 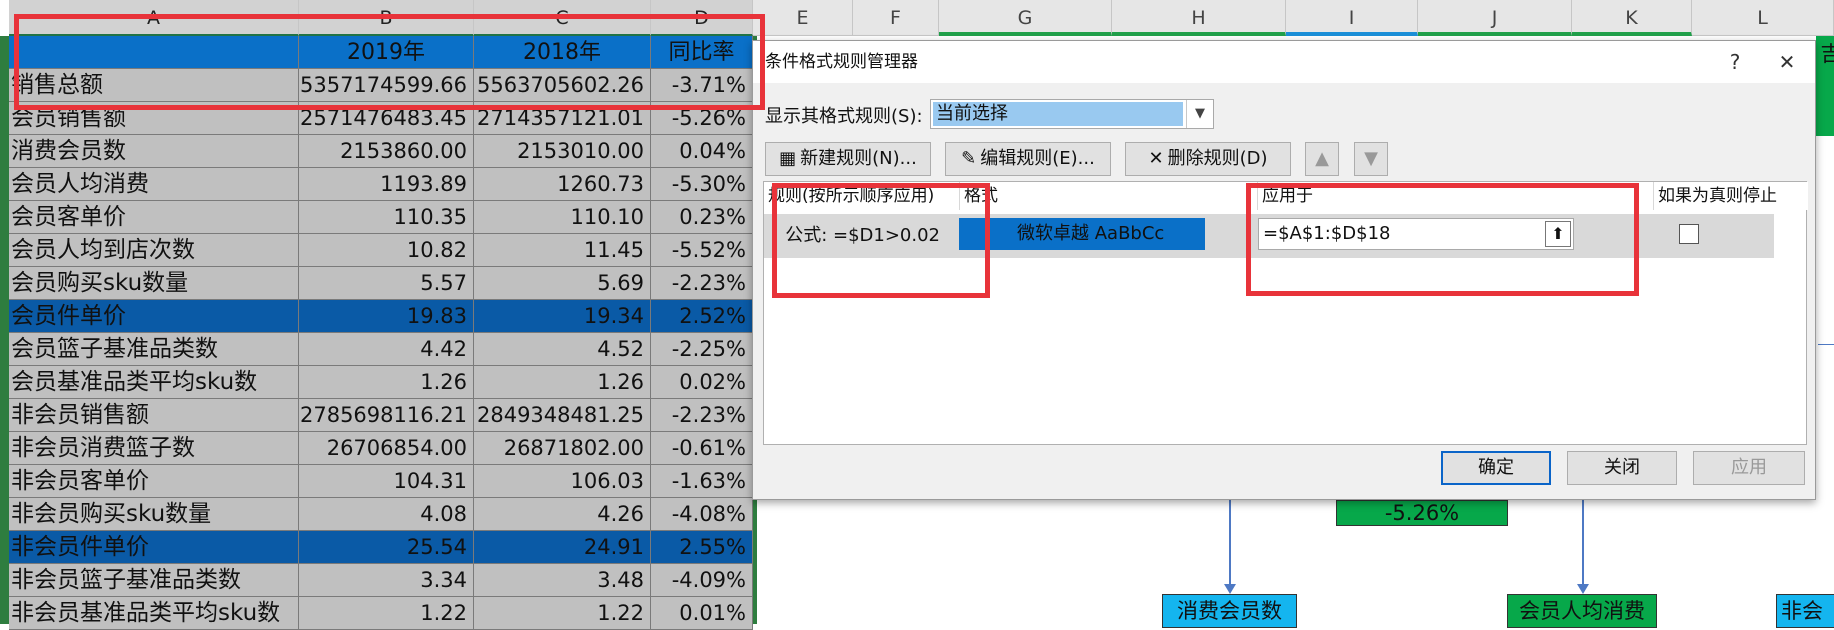 What do you see at coordinates (154, 52) in the screenshot?
I see `header-cell-a` at bounding box center [154, 52].